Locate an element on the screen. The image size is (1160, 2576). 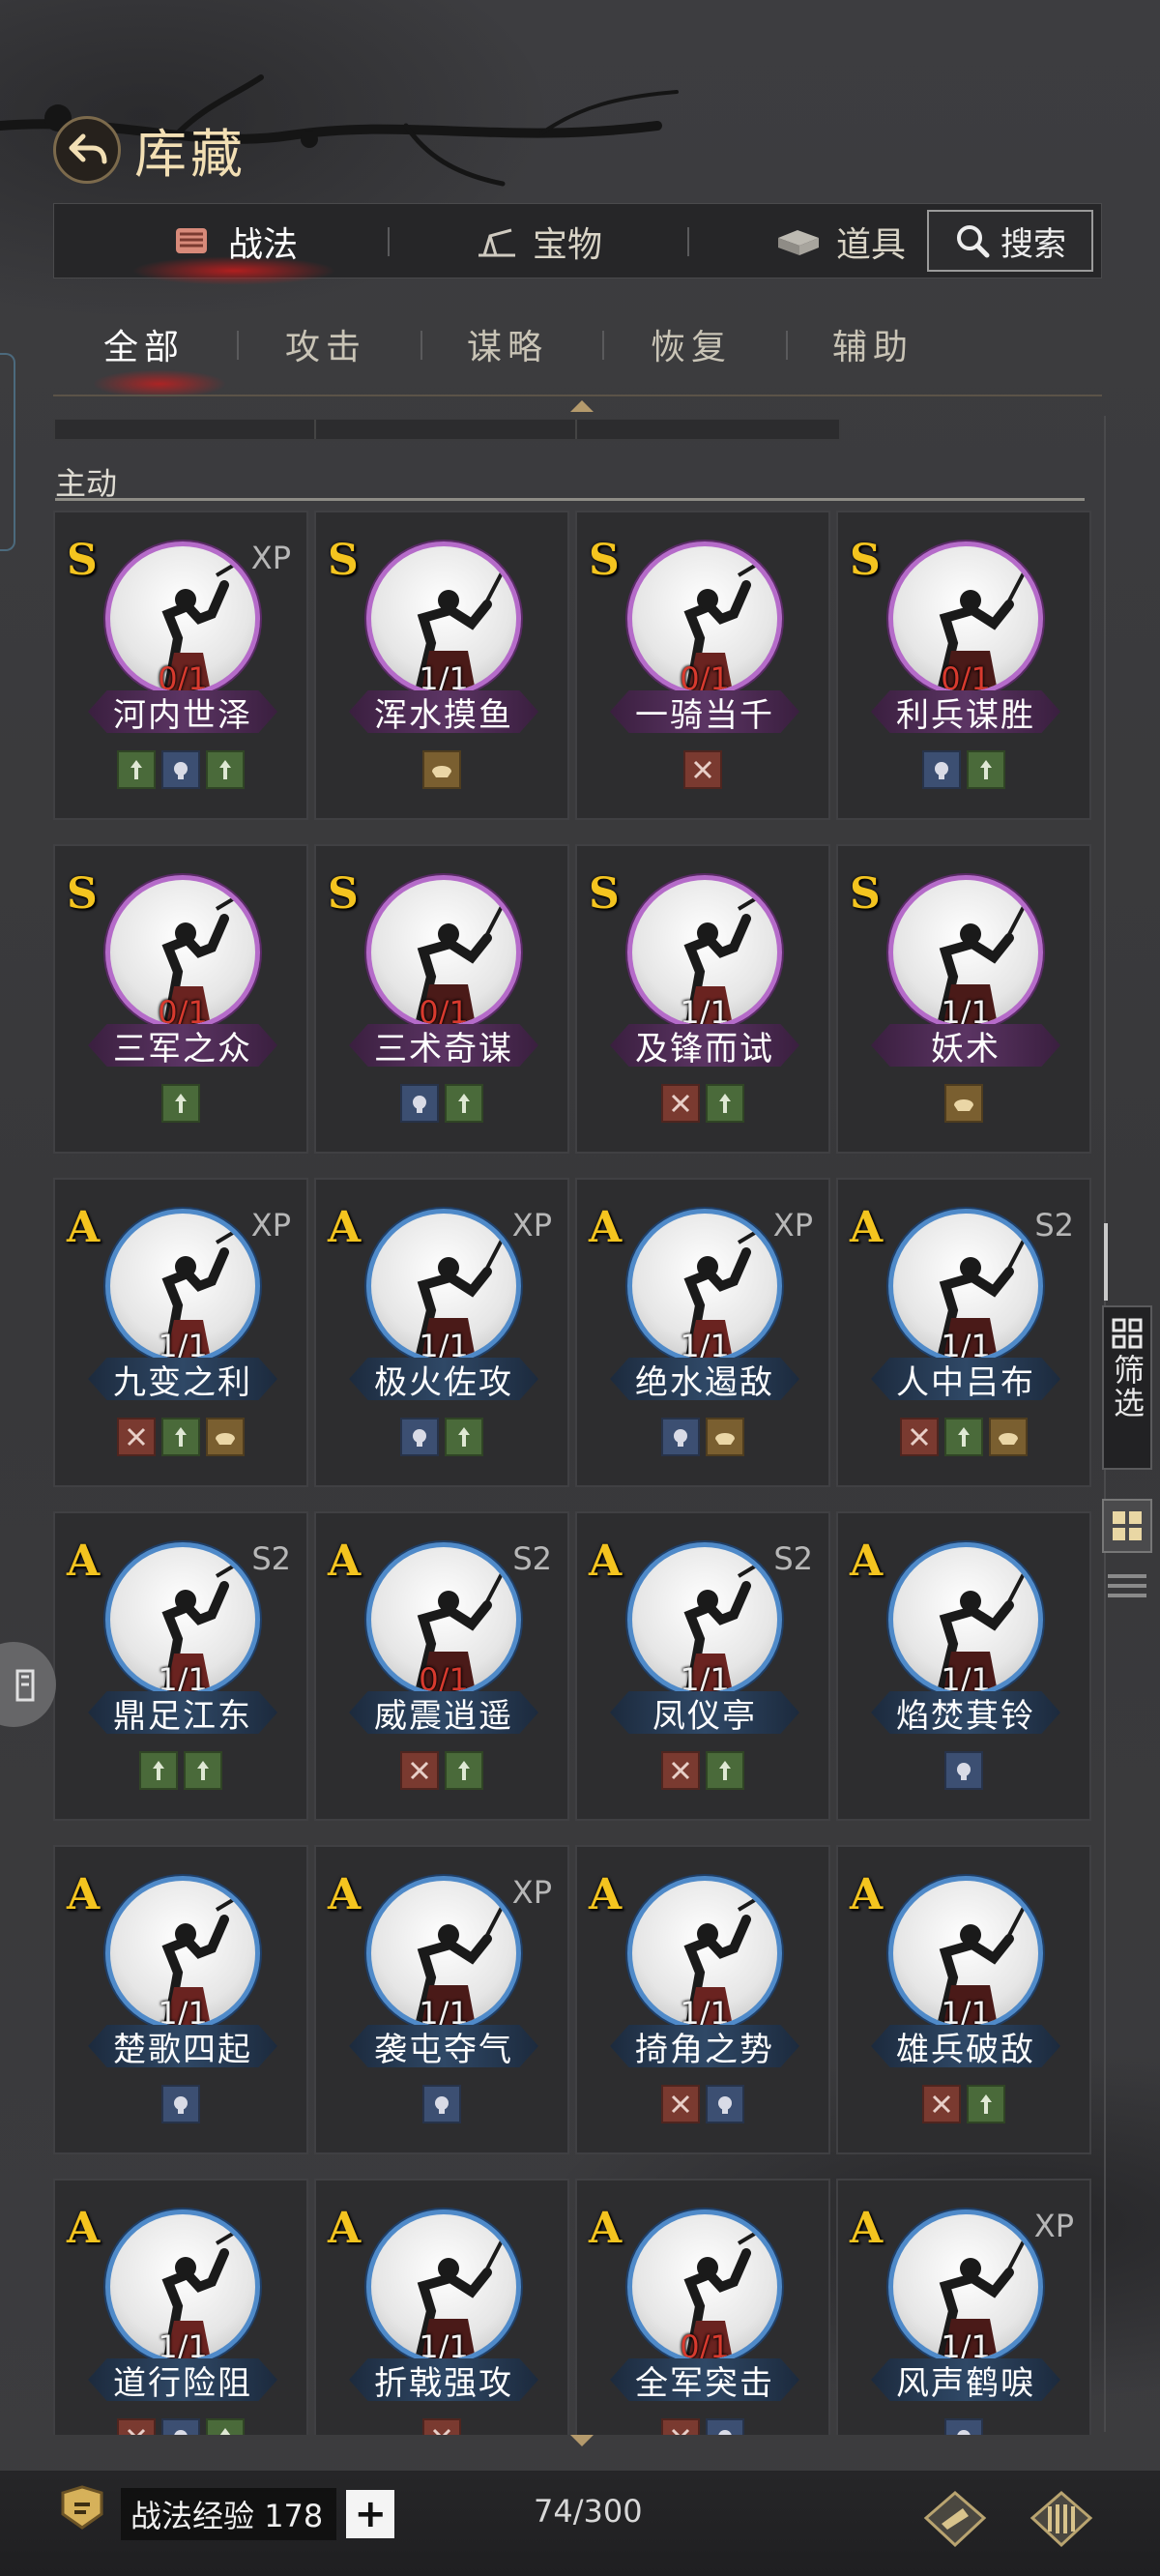
primary-tab-bar: 战法 宝物 道具 搜索 is located at coordinates (578, 244).